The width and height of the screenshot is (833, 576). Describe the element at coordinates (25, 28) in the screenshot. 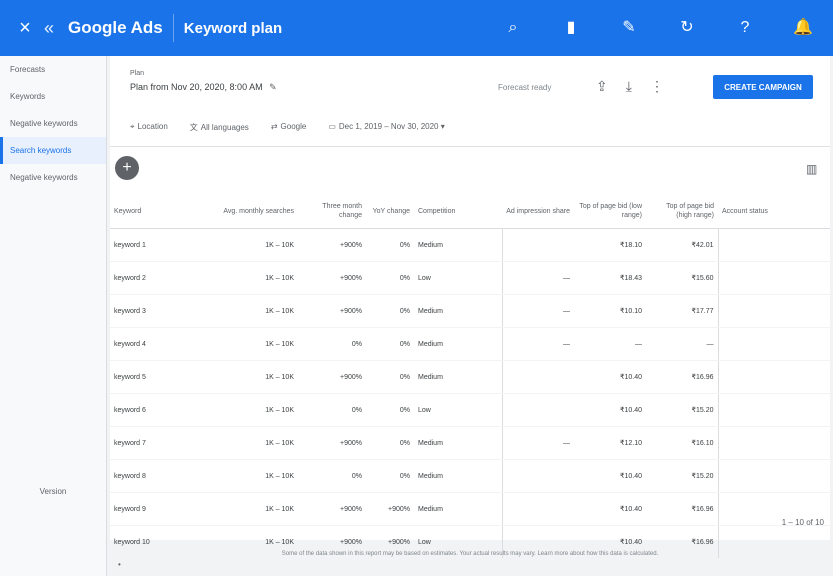

I see `close-icon: ×` at that location.